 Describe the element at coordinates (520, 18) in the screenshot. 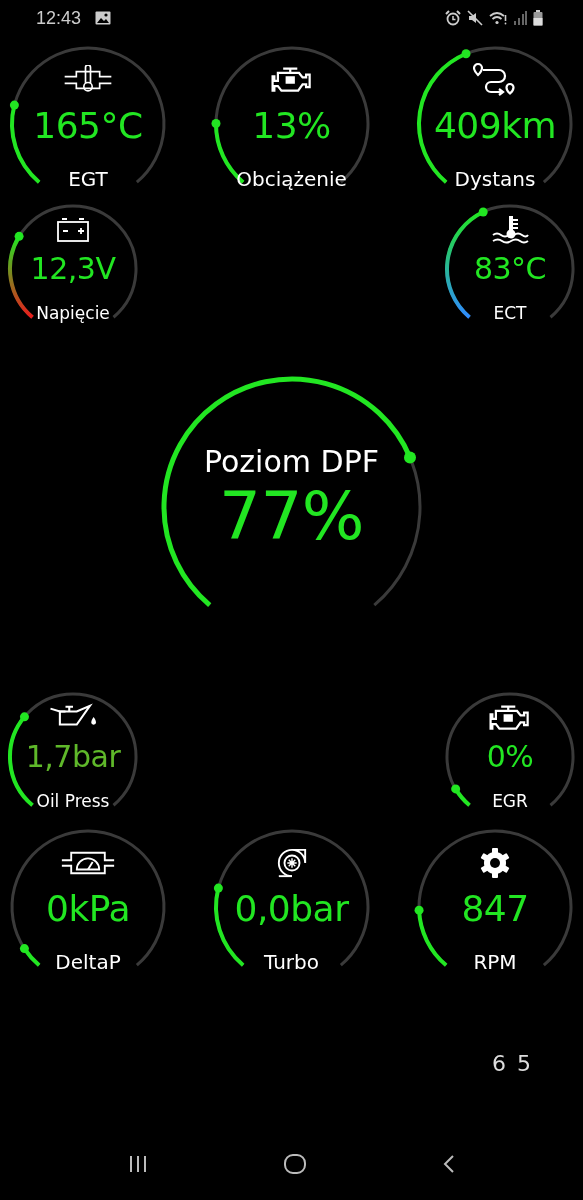

I see `signal-icon` at that location.